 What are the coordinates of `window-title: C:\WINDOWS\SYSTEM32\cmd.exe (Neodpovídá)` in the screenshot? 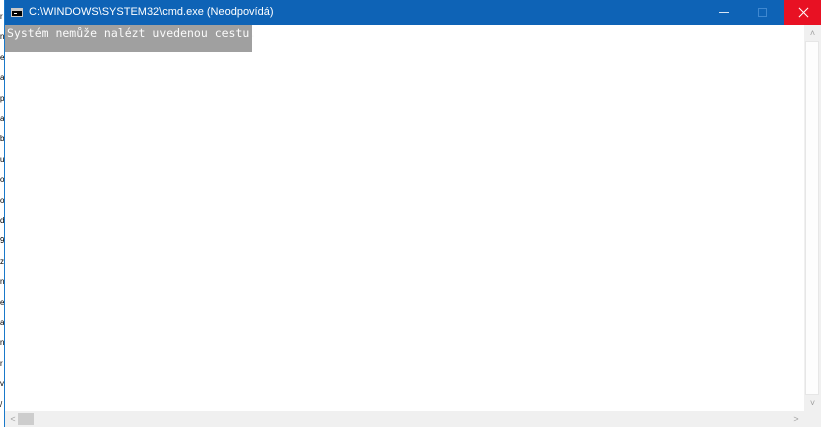 It's located at (151, 12).